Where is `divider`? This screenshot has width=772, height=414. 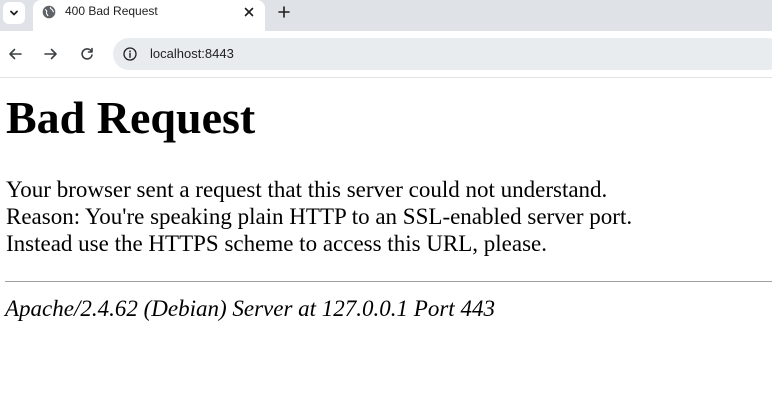 divider is located at coordinates (388, 281).